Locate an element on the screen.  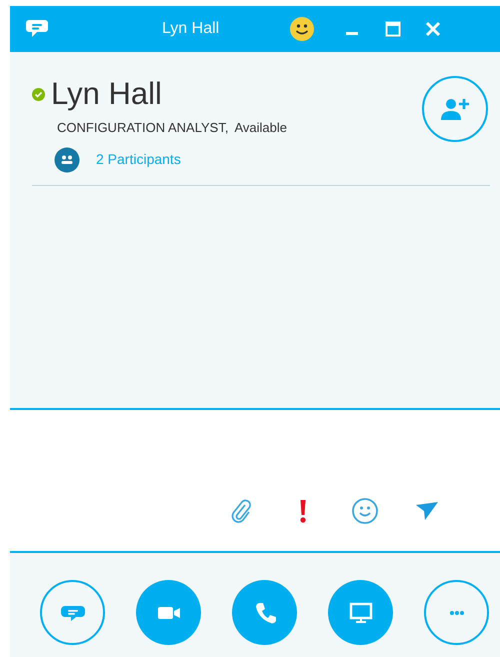
maximize-icon is located at coordinates (393, 29).